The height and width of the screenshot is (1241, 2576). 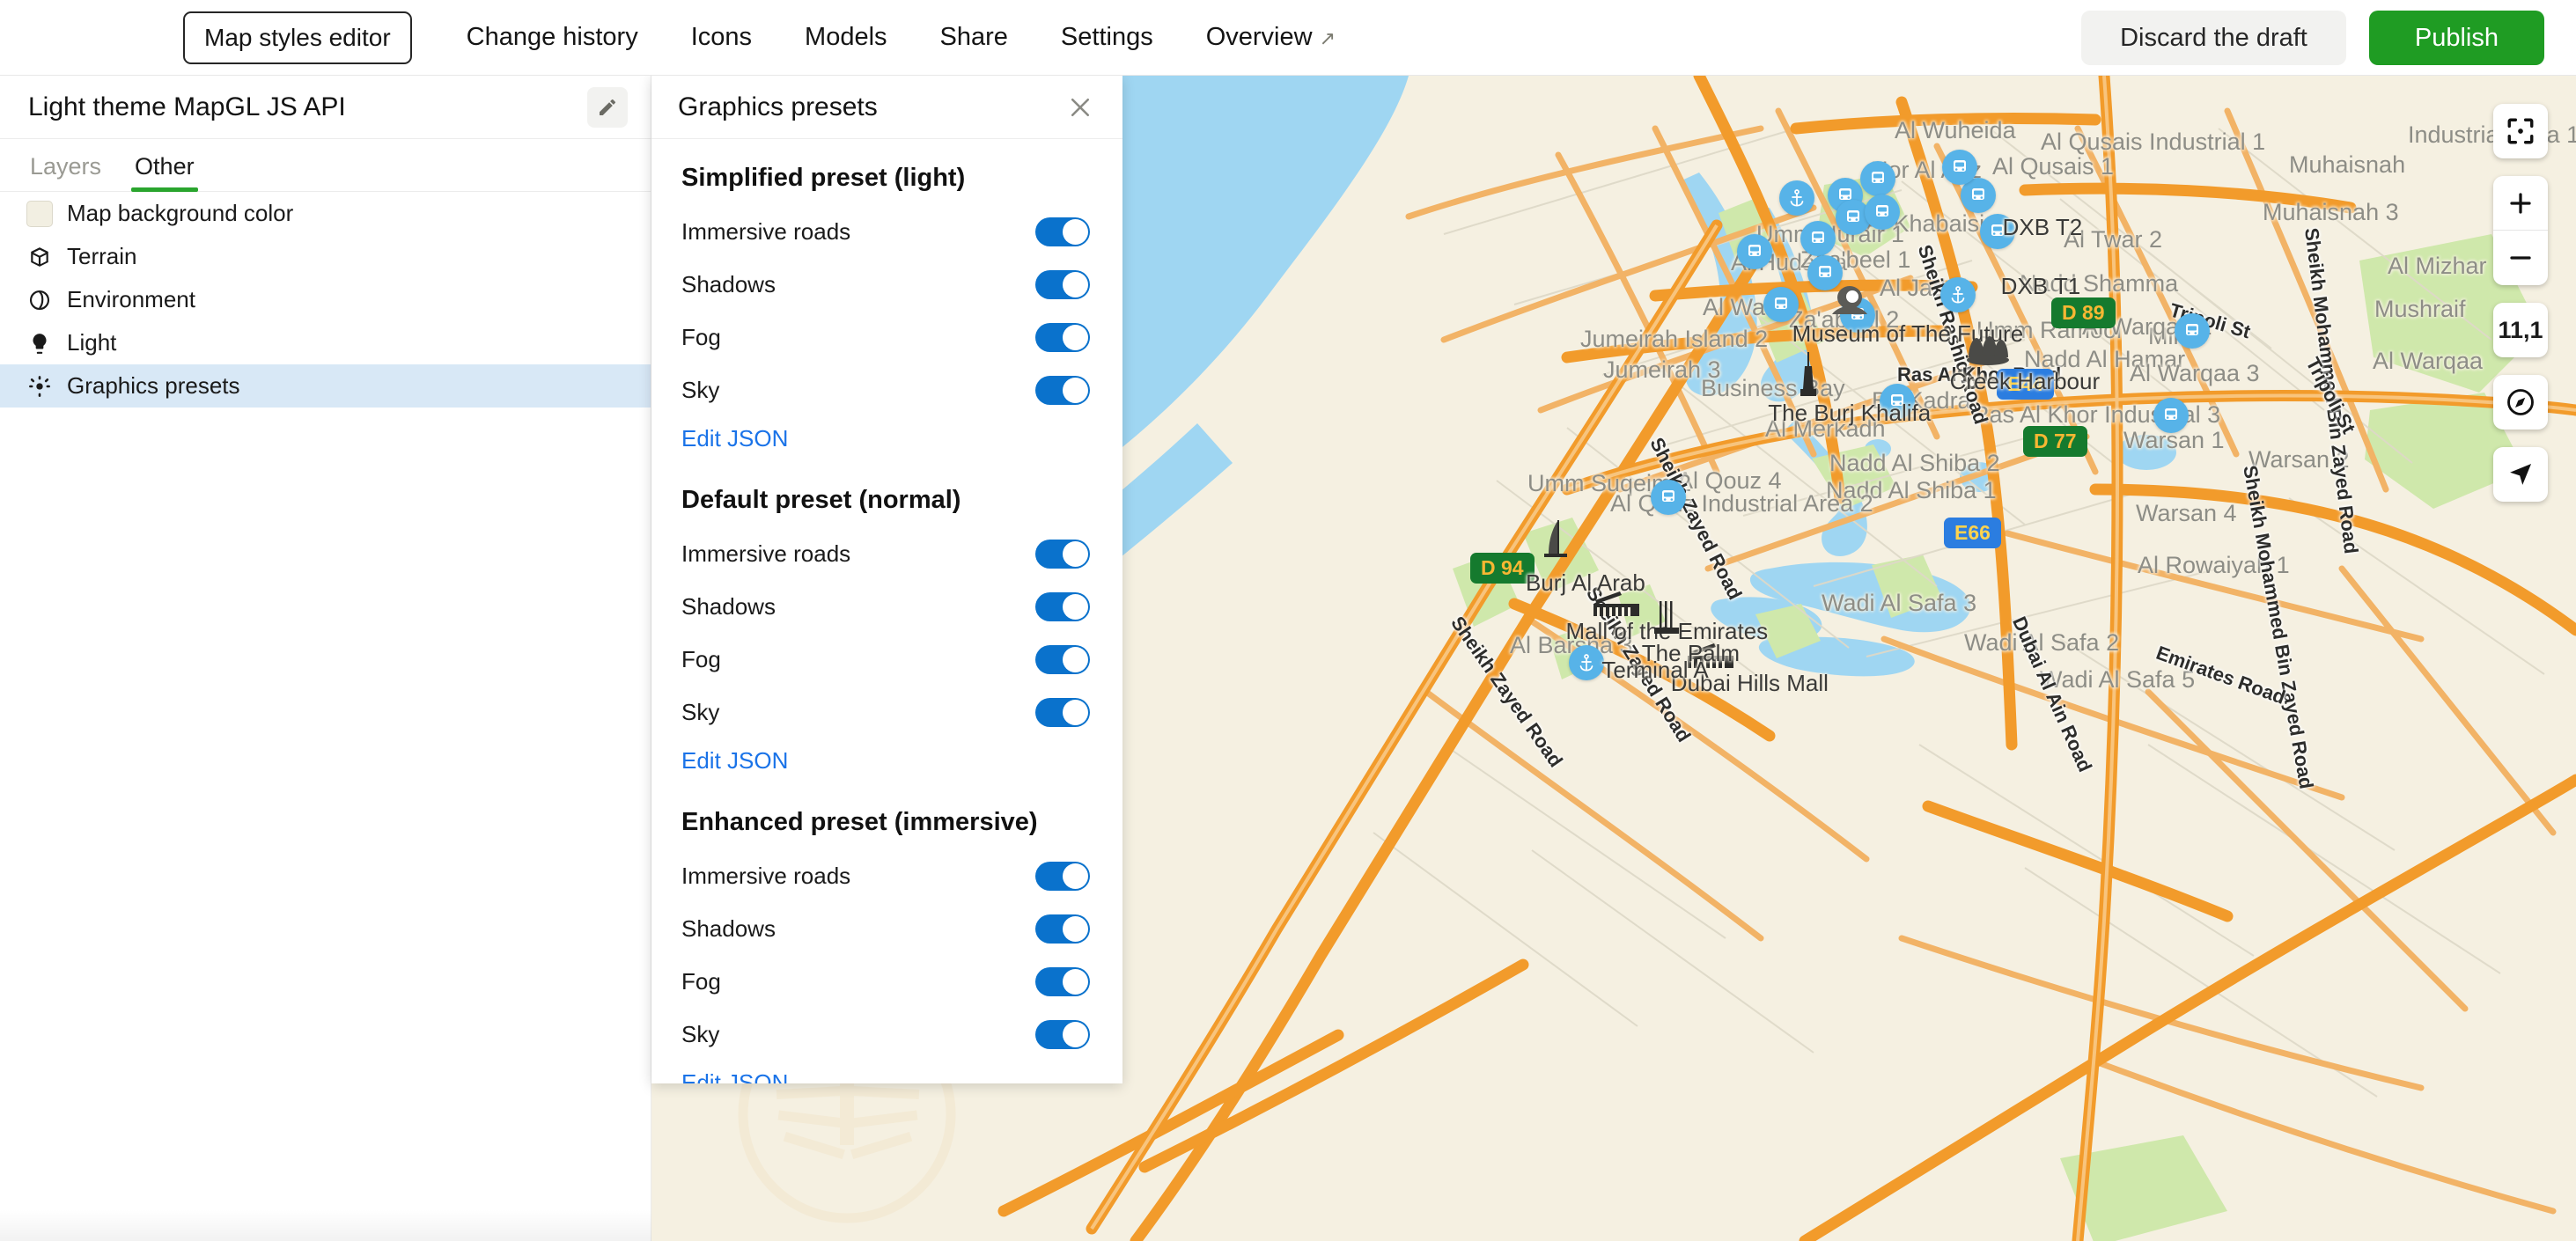 I want to click on close-icon, so click(x=1080, y=108).